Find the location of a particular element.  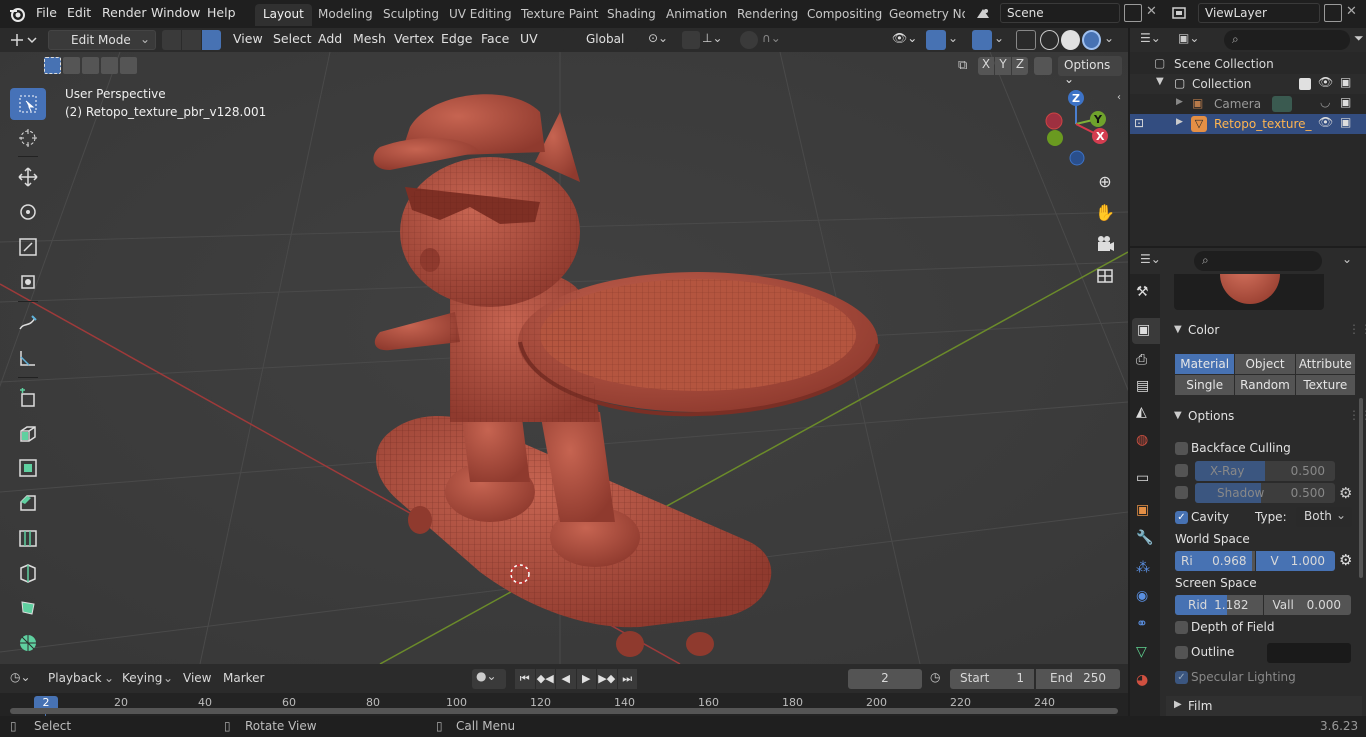

record-icon: ●⌄ is located at coordinates (489, 679).